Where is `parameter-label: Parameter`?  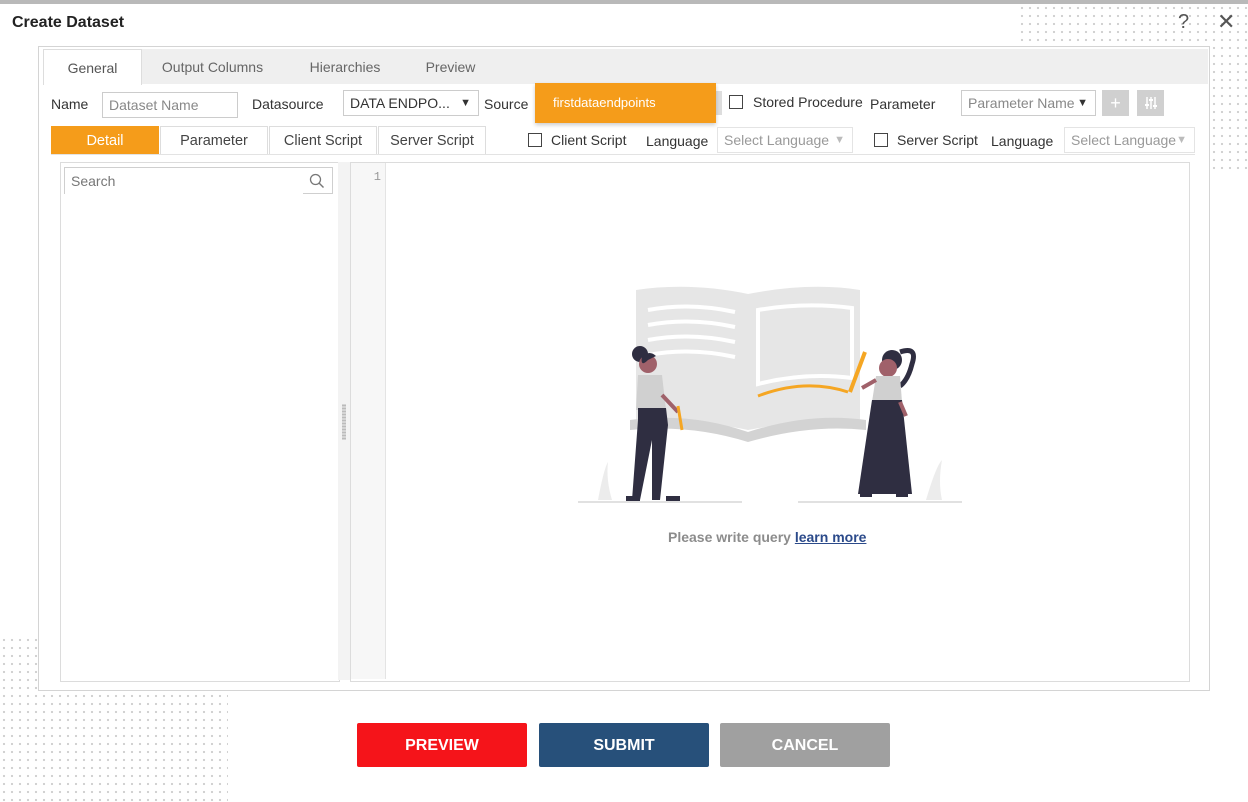
parameter-label: Parameter is located at coordinates (903, 104).